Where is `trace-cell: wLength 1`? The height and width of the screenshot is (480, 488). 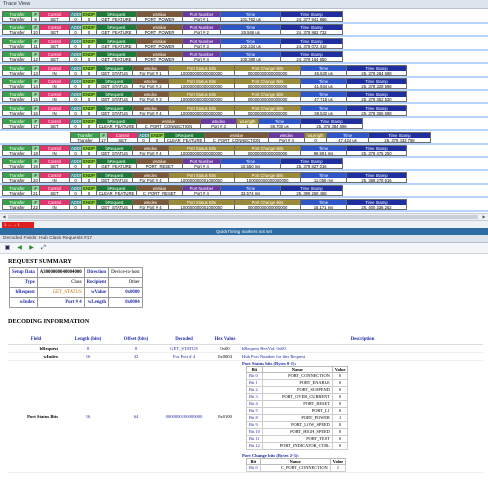 trace-cell: wLength 1 is located at coordinates (248, 124).